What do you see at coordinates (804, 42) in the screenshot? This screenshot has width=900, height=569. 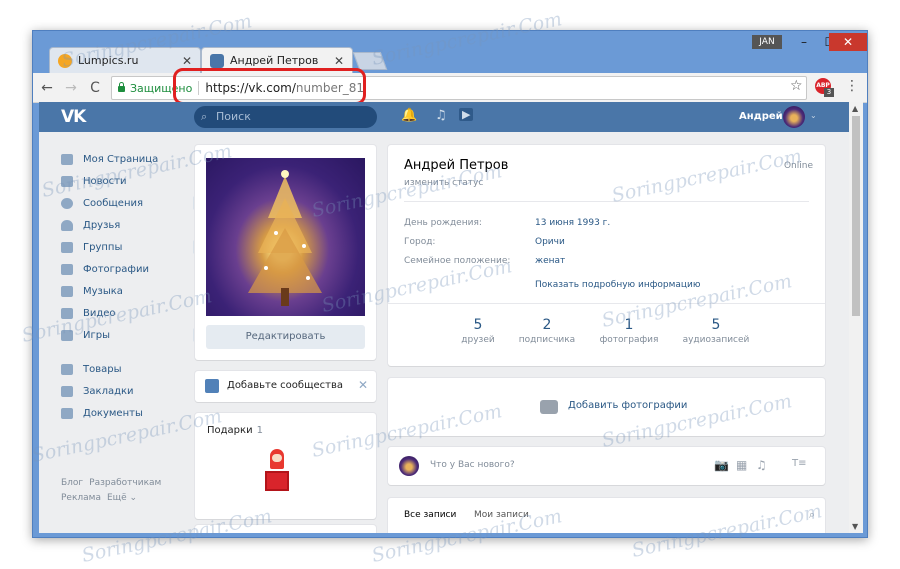 I see `minimize-button: –` at bounding box center [804, 42].